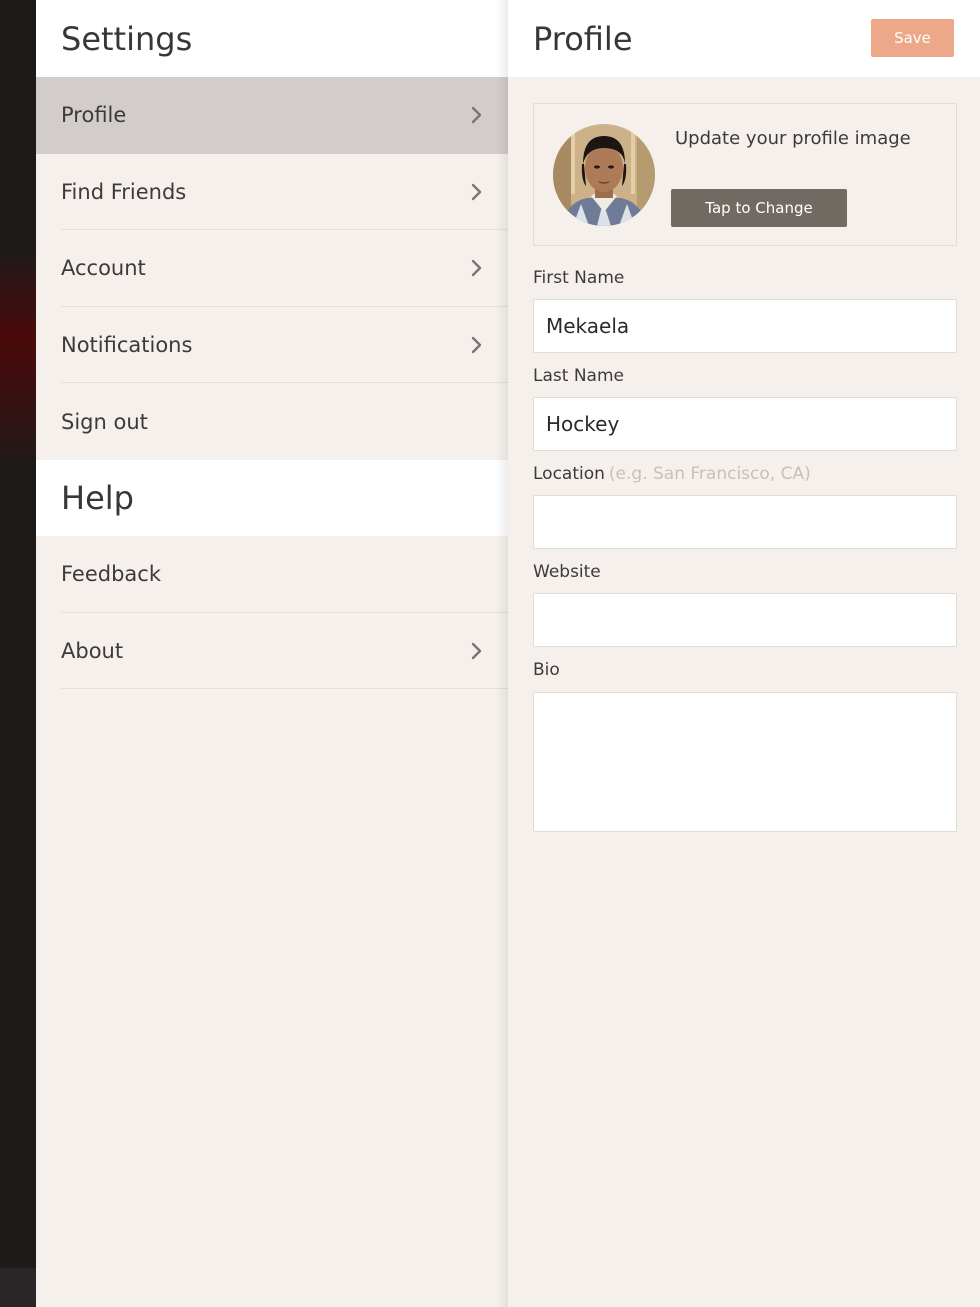 The height and width of the screenshot is (1307, 980). What do you see at coordinates (745, 522) in the screenshot?
I see `location-field` at bounding box center [745, 522].